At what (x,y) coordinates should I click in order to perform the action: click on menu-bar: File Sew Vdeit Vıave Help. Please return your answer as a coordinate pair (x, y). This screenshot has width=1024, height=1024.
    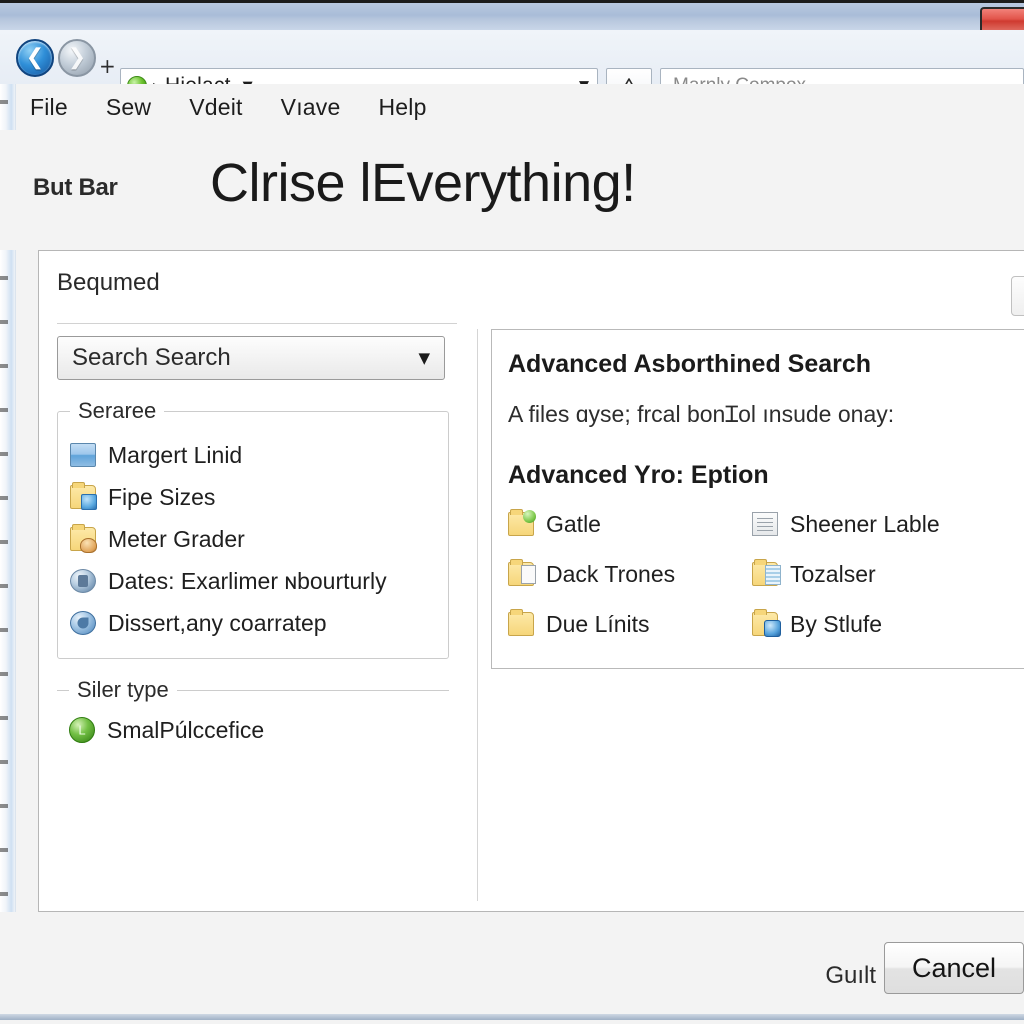
    Looking at the image, I should click on (512, 107).